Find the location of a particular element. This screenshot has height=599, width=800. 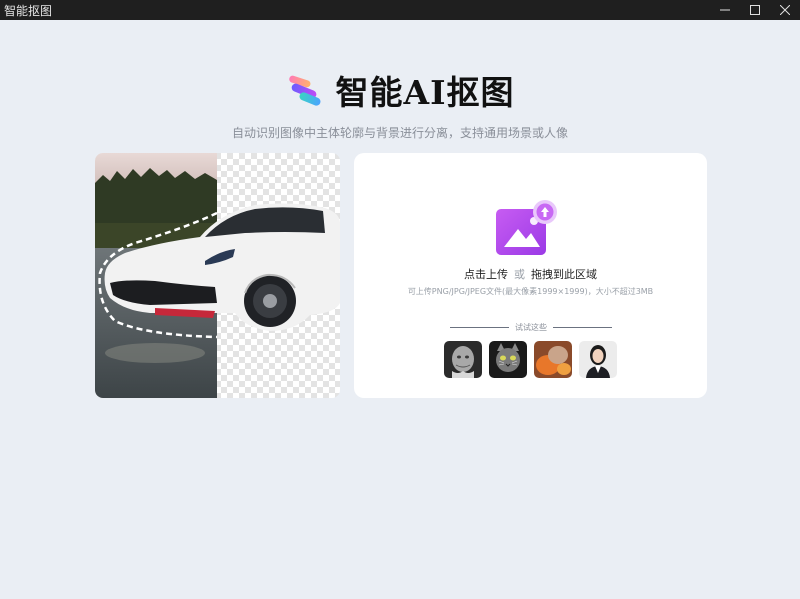

elderly-portrait-thumbnail is located at coordinates (463, 359).